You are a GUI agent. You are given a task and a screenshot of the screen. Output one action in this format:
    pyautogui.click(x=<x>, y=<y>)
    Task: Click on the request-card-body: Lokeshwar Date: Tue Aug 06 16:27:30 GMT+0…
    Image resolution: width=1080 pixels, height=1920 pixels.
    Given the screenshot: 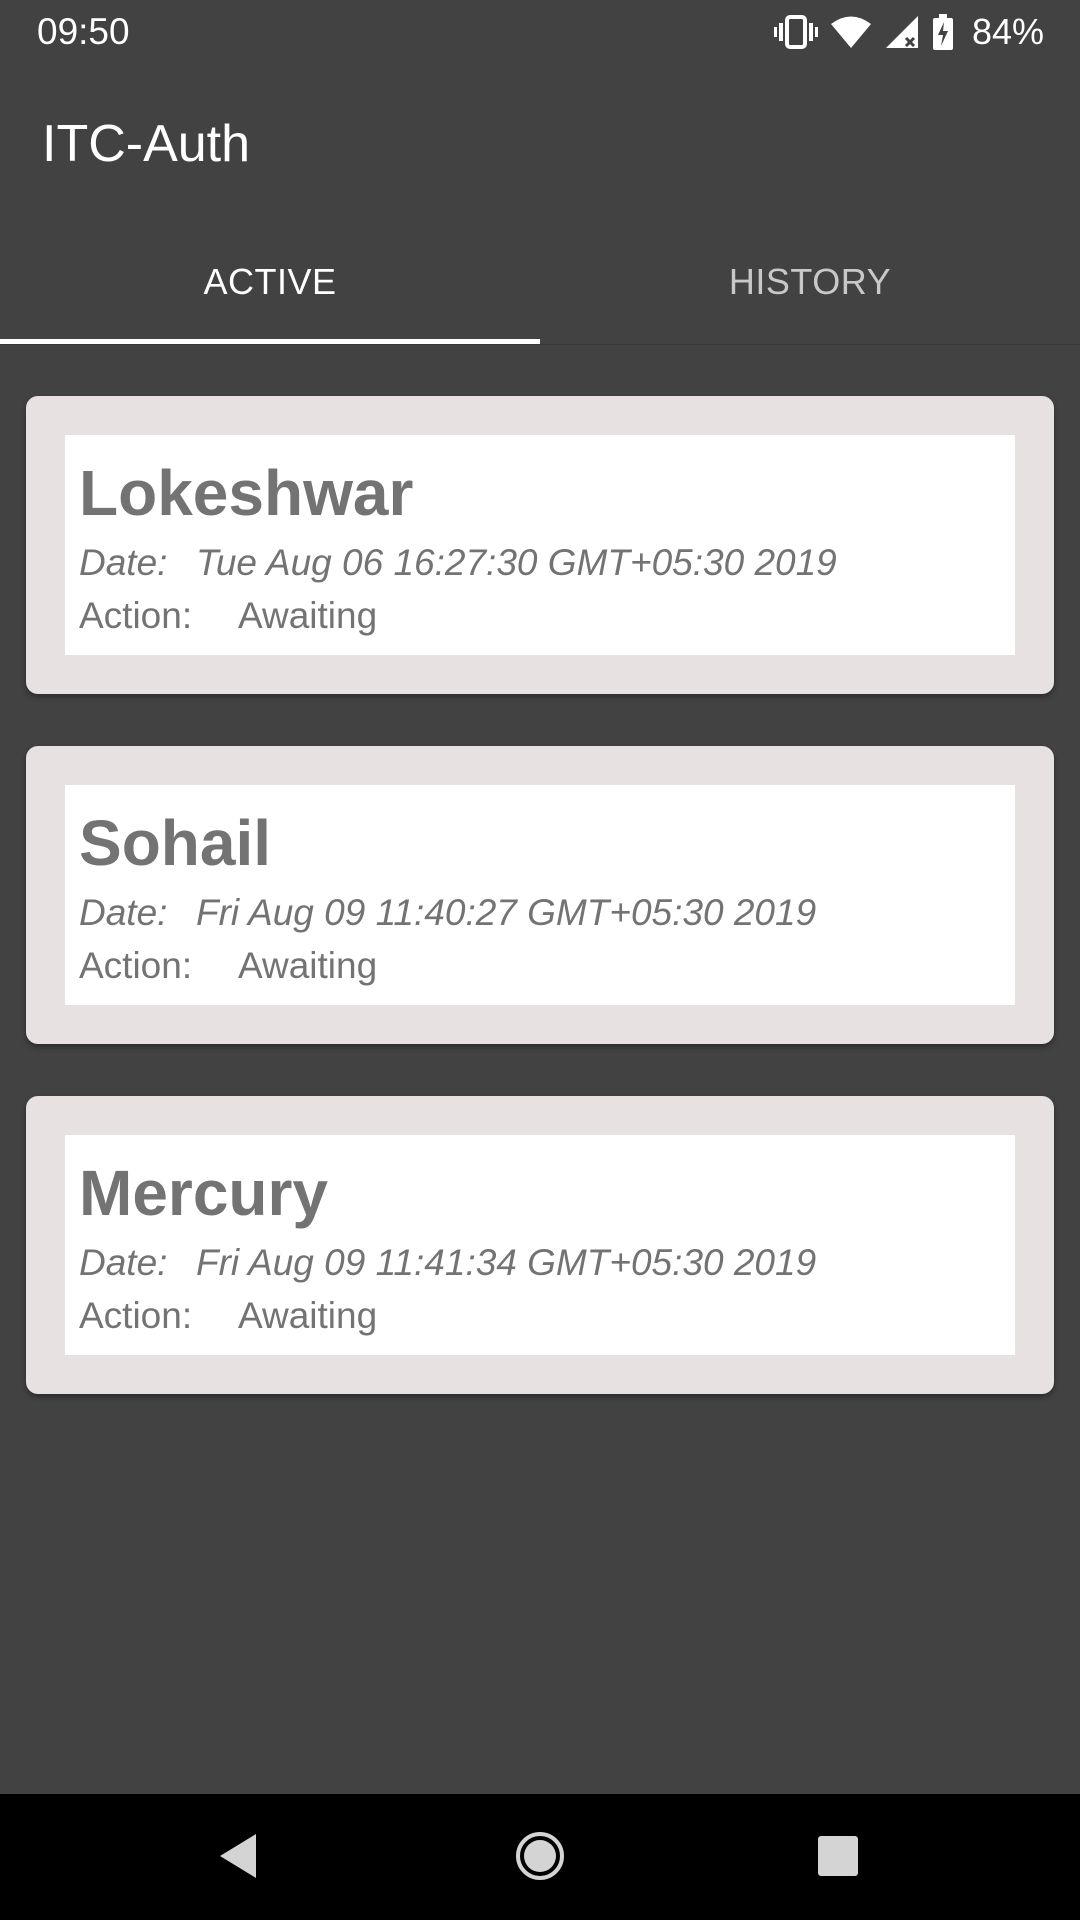 What is the action you would take?
    pyautogui.click(x=540, y=545)
    